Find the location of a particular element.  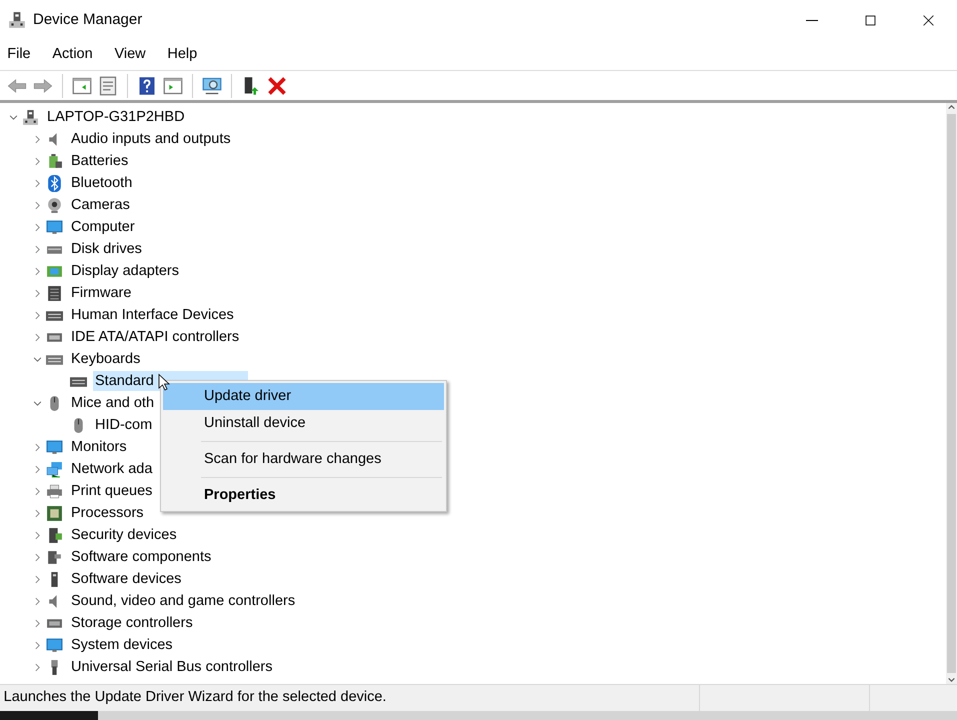

status-text: Launches the Update Driver Wizard for the selected device. is located at coordinates (195, 698).